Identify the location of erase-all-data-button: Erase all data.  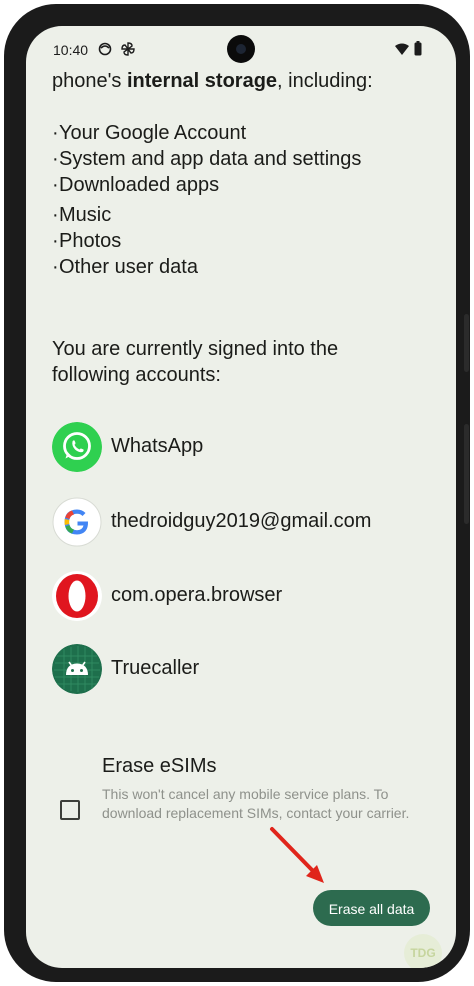
(371, 908).